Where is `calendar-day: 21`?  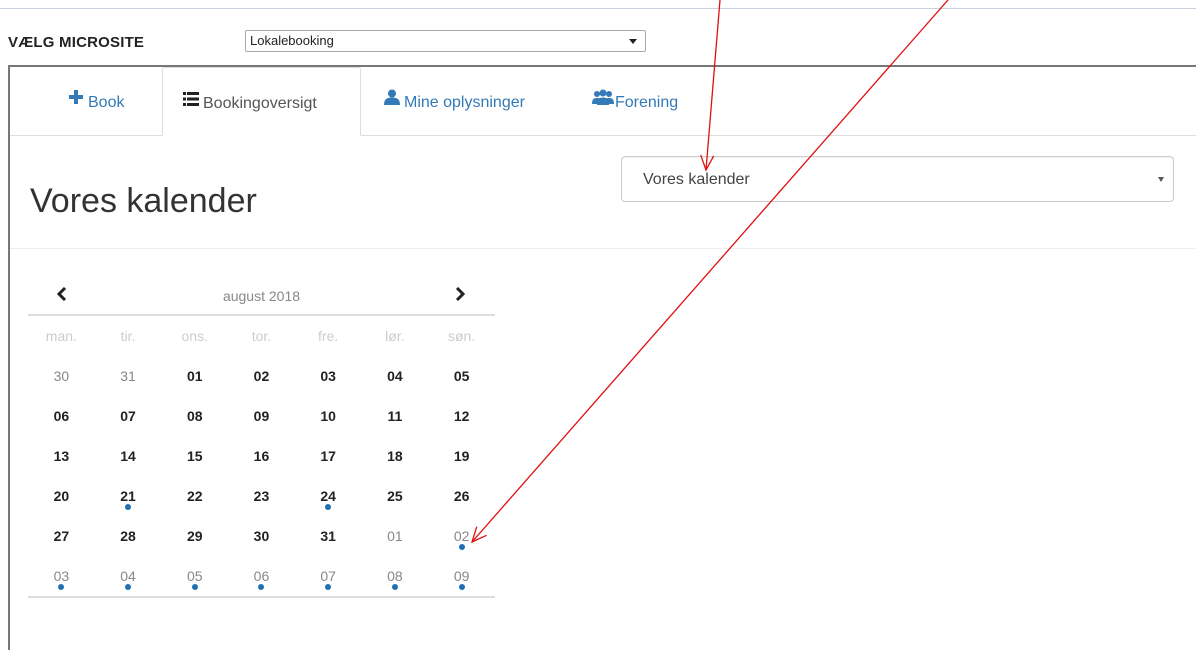 calendar-day: 21 is located at coordinates (128, 496).